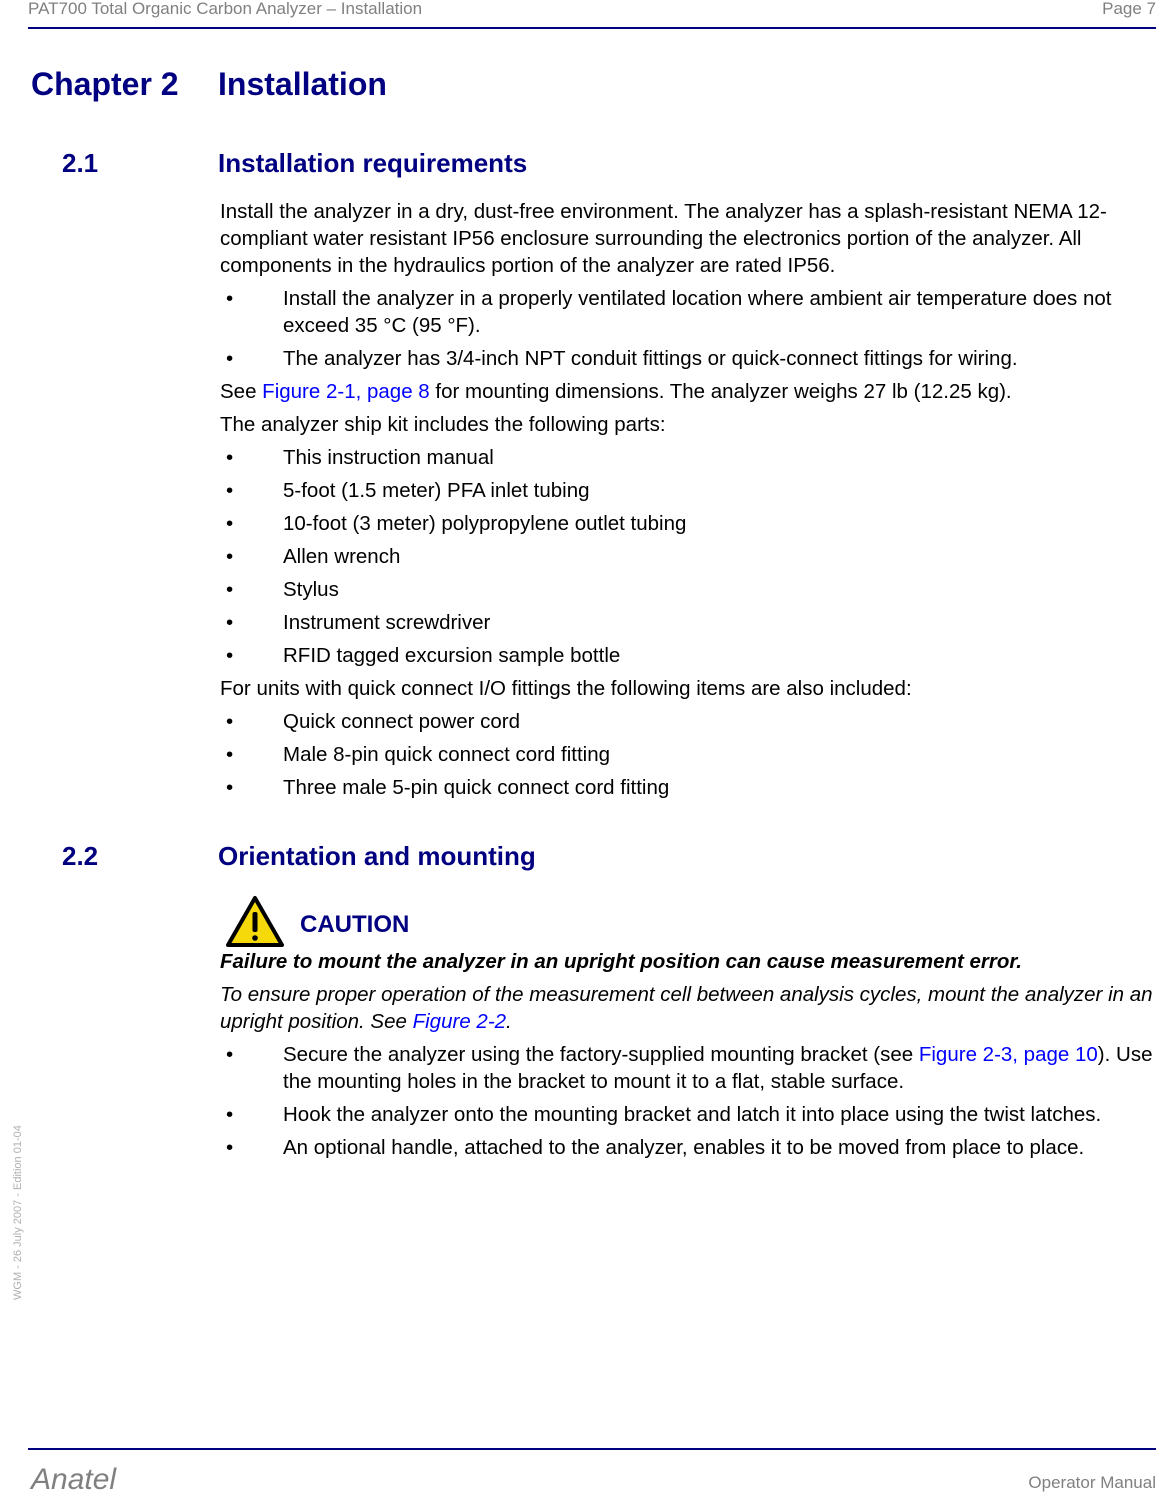  I want to click on chapter-title: Installation, so click(302, 84).